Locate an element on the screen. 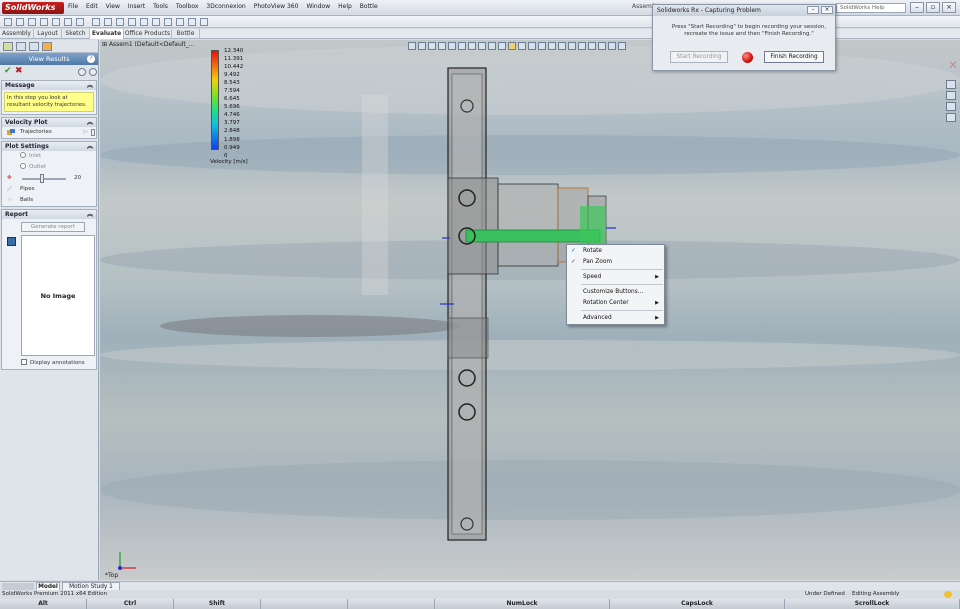 The width and height of the screenshot is (960, 609). left-view-icon is located at coordinates (482, 46).